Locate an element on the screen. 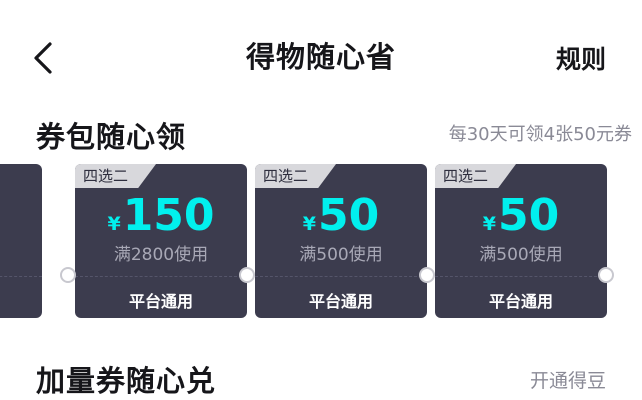 The image size is (642, 400). section-title: 加量券随心兑 is located at coordinates (126, 381).